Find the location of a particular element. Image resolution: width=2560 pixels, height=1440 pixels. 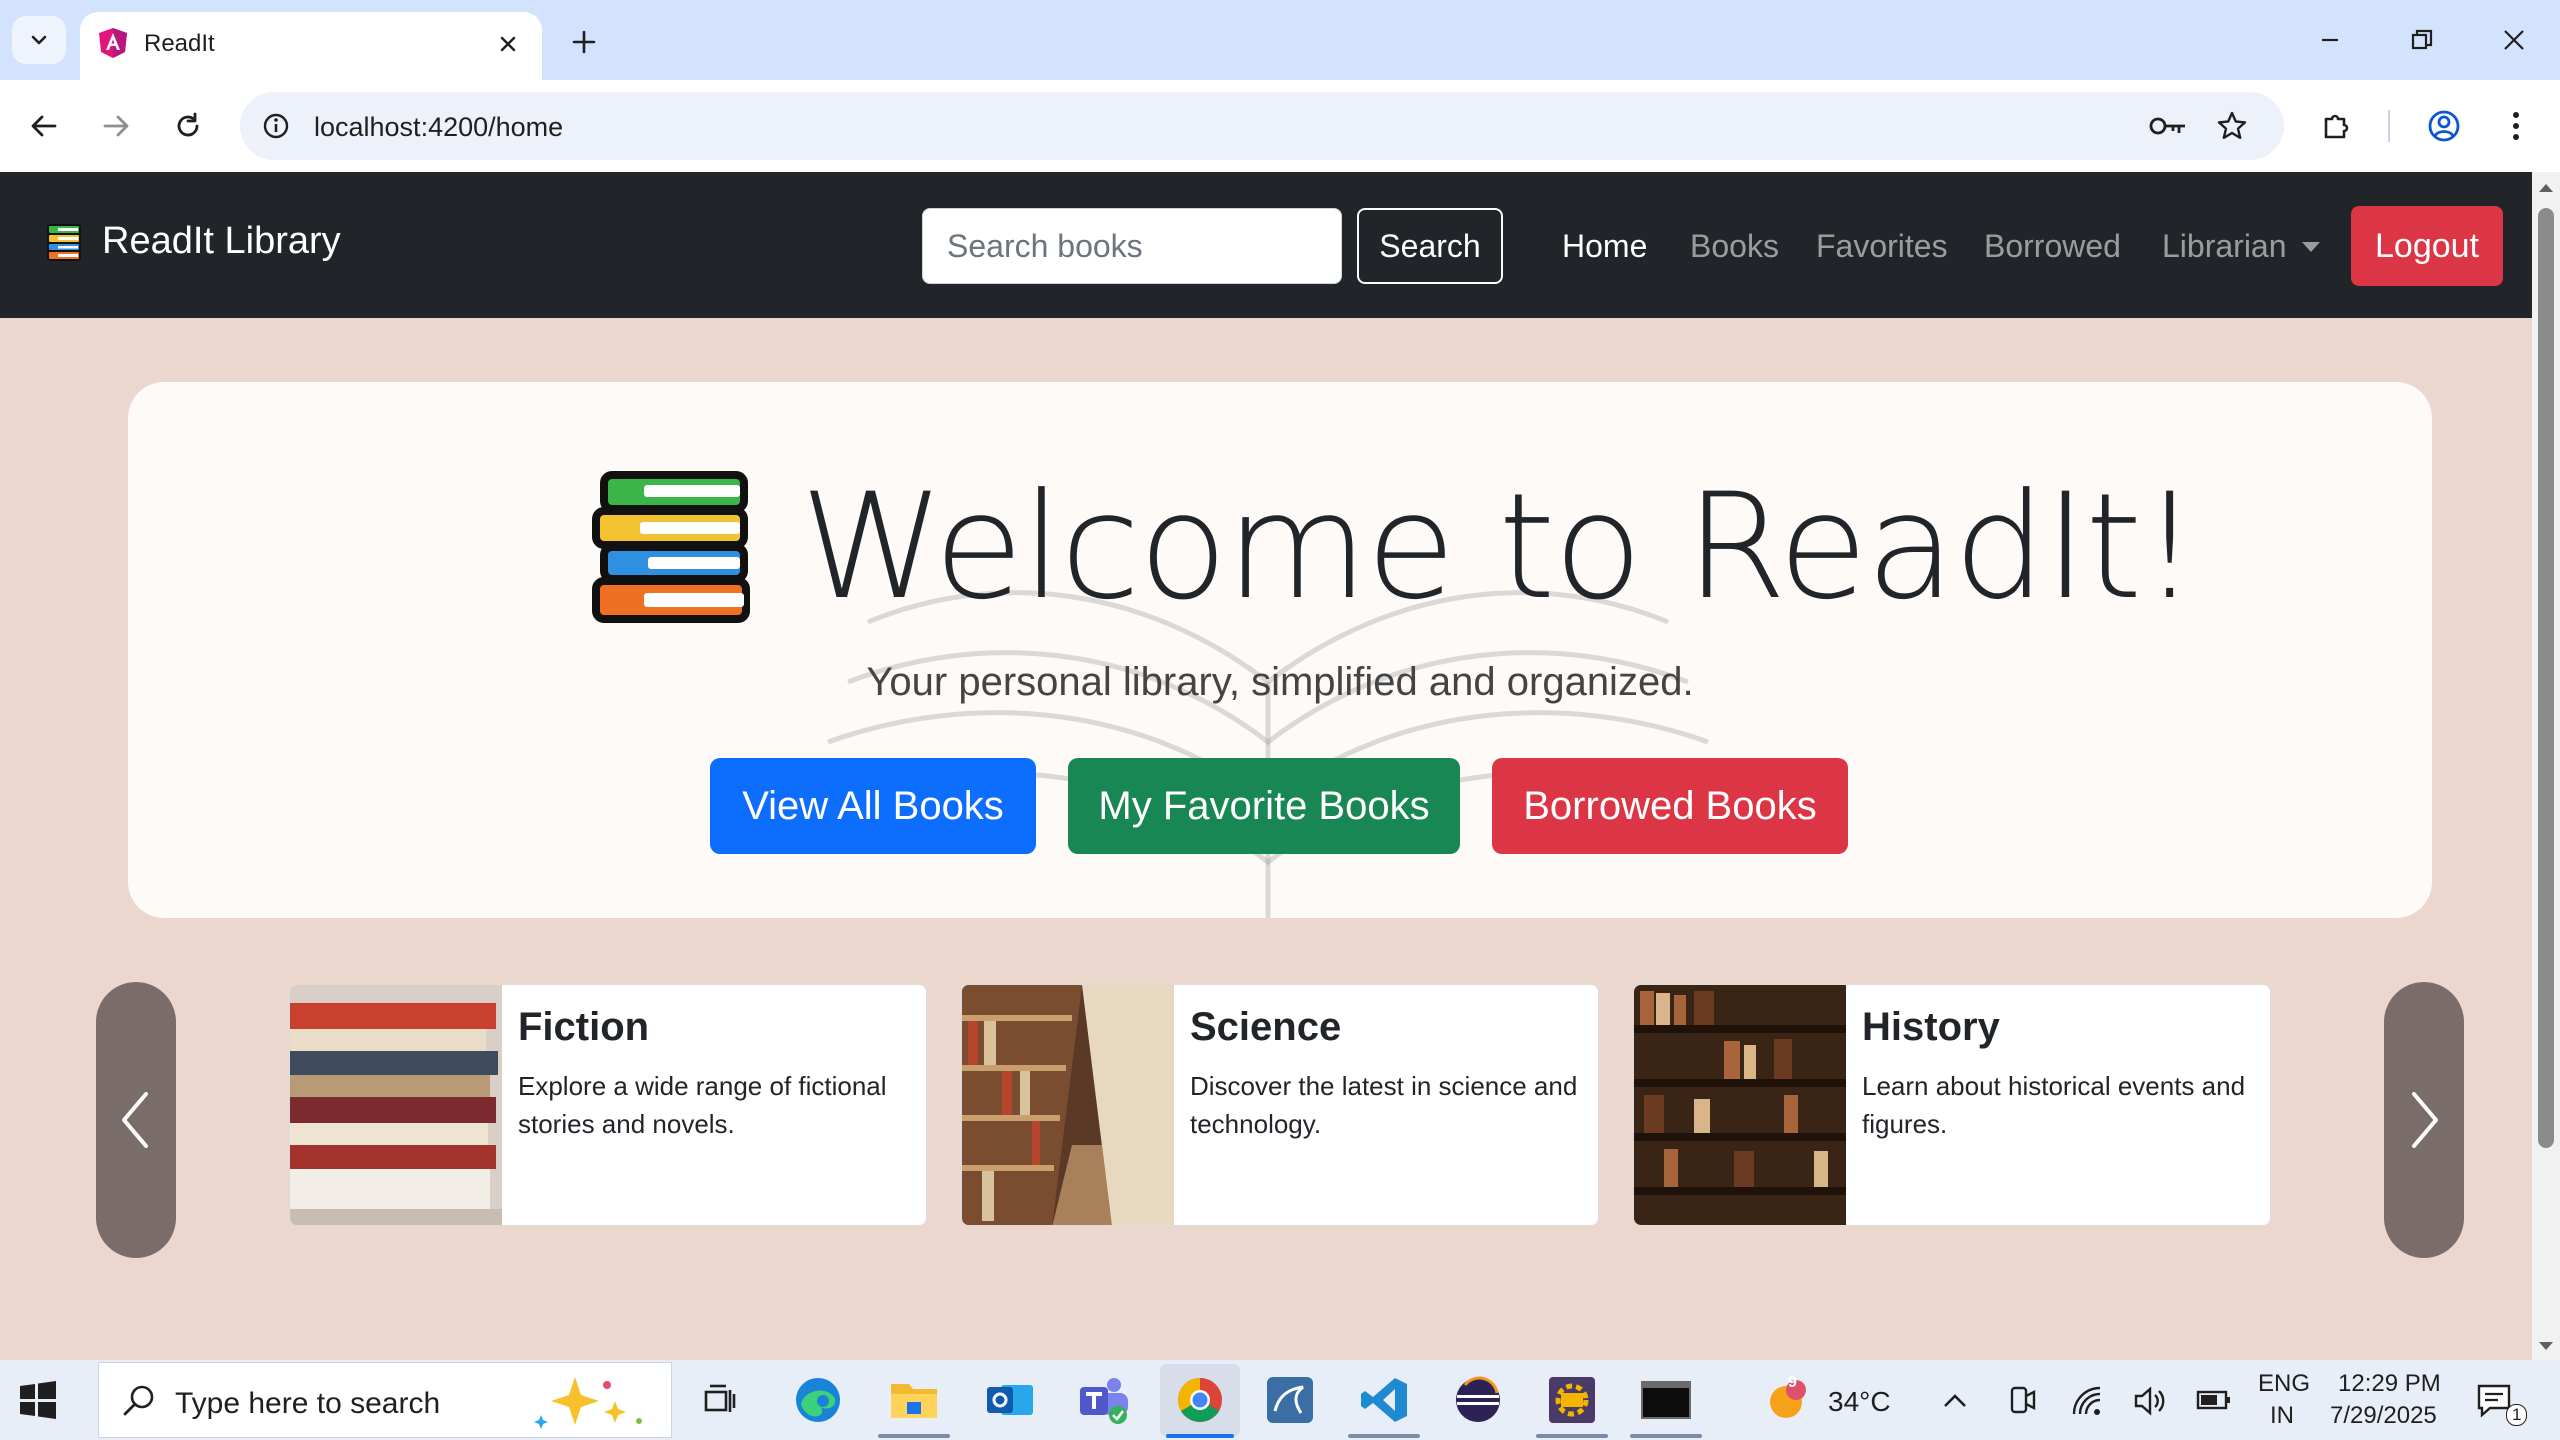

books-stack-icon is located at coordinates (671, 547).